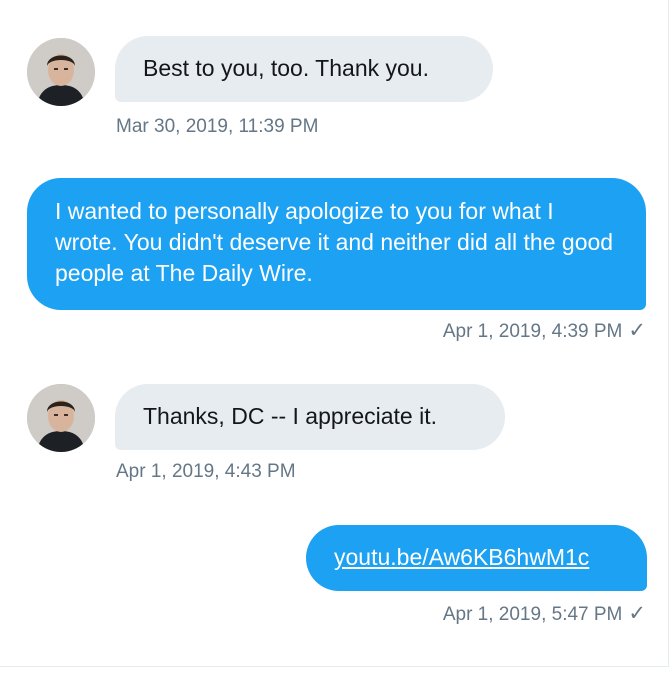  Describe the element at coordinates (290, 416) in the screenshot. I see `message-text: Thanks, DC -- I appreciate it.` at that location.